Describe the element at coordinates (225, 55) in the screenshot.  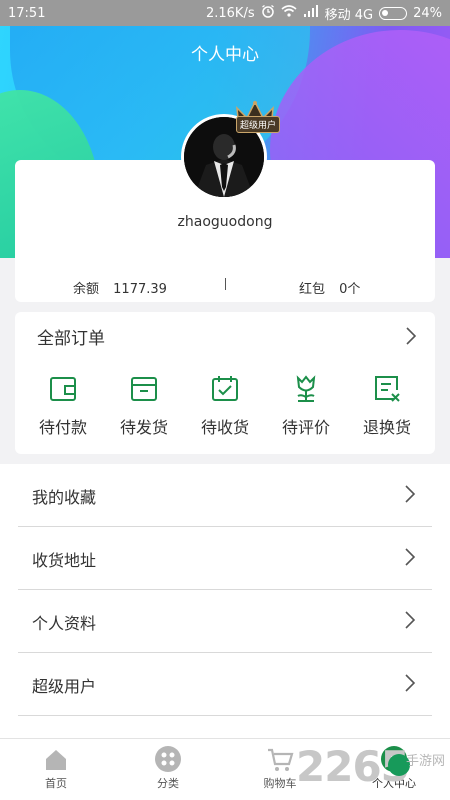
I see `page-title: 个人中心` at that location.